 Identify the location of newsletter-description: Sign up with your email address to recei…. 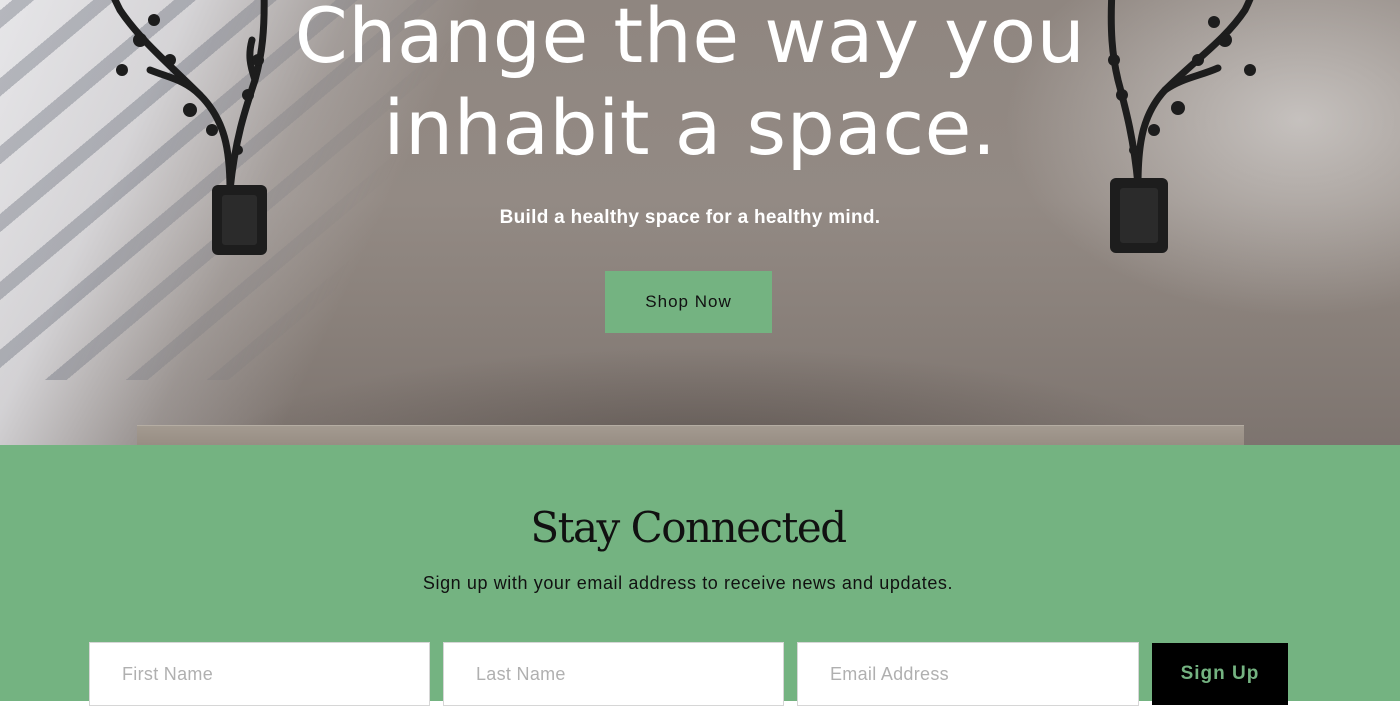
(688, 583).